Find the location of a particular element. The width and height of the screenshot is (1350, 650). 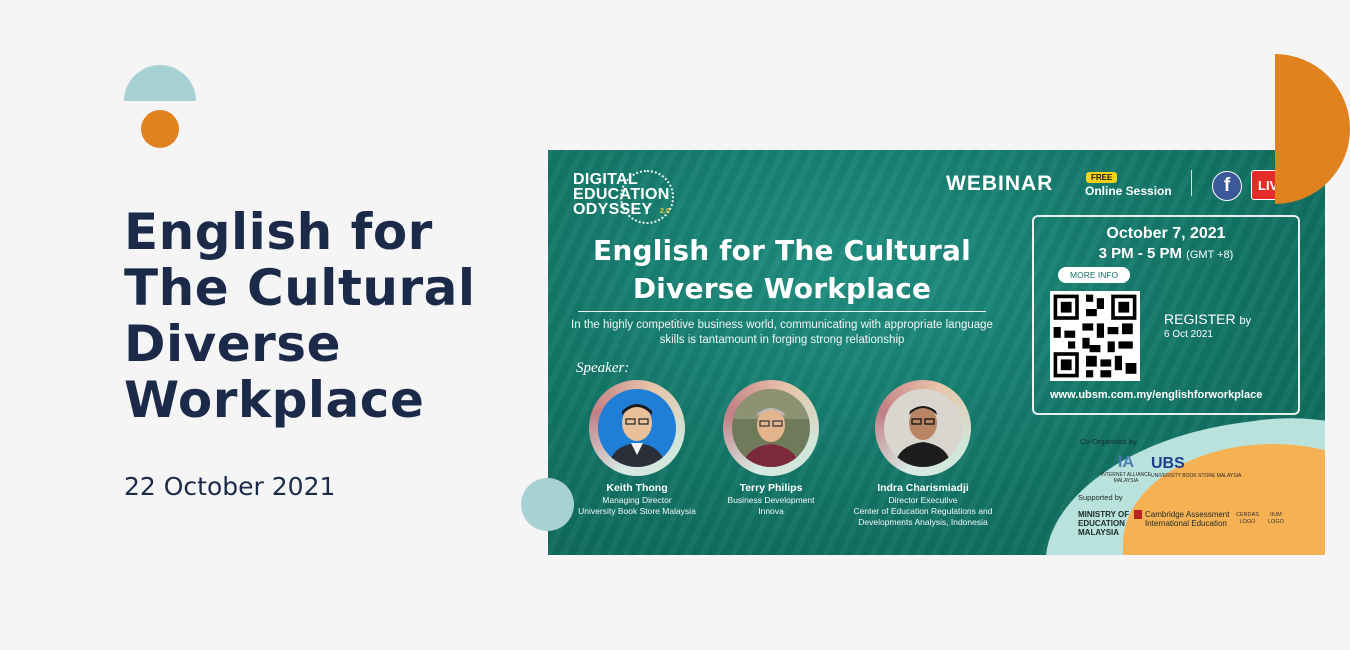

online-session-label: Online Session is located at coordinates (1128, 191).